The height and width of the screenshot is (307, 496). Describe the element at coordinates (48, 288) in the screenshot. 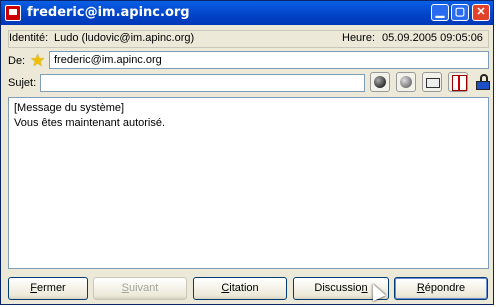

I see `close-button: Fermer` at that location.